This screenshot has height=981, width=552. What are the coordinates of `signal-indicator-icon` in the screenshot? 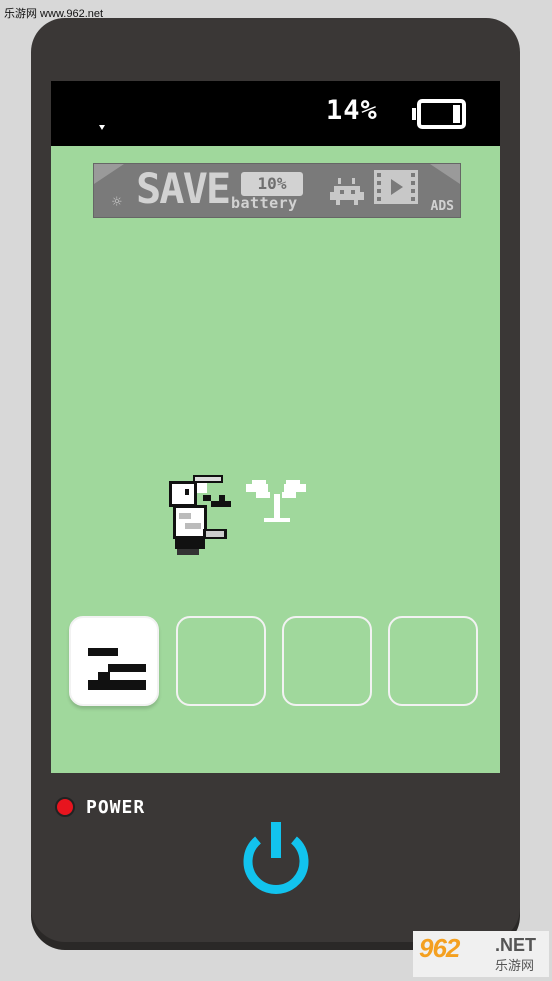 It's located at (102, 127).